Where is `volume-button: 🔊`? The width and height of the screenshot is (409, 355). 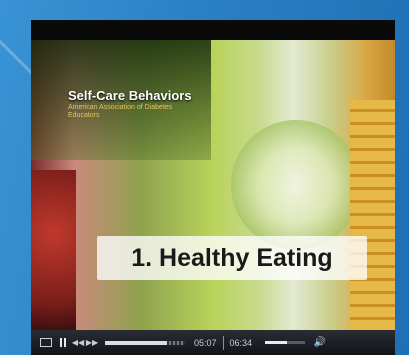
volume-button: 🔊 is located at coordinates (320, 342).